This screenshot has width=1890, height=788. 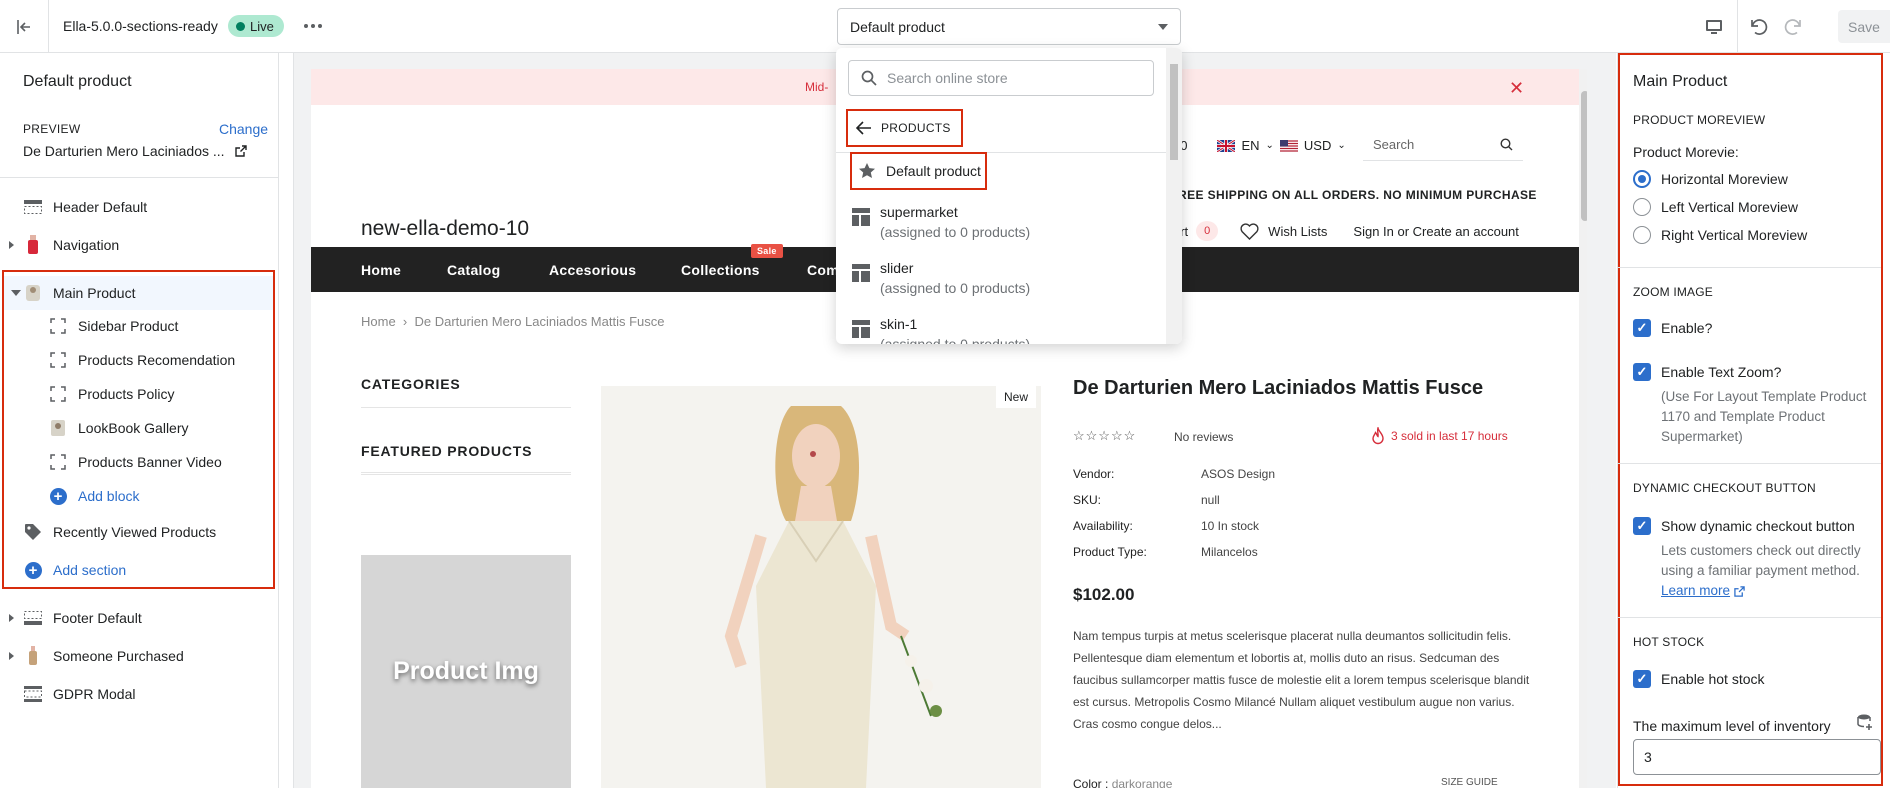 What do you see at coordinates (138, 293) in the screenshot?
I see `section-main-product: Main Product` at bounding box center [138, 293].